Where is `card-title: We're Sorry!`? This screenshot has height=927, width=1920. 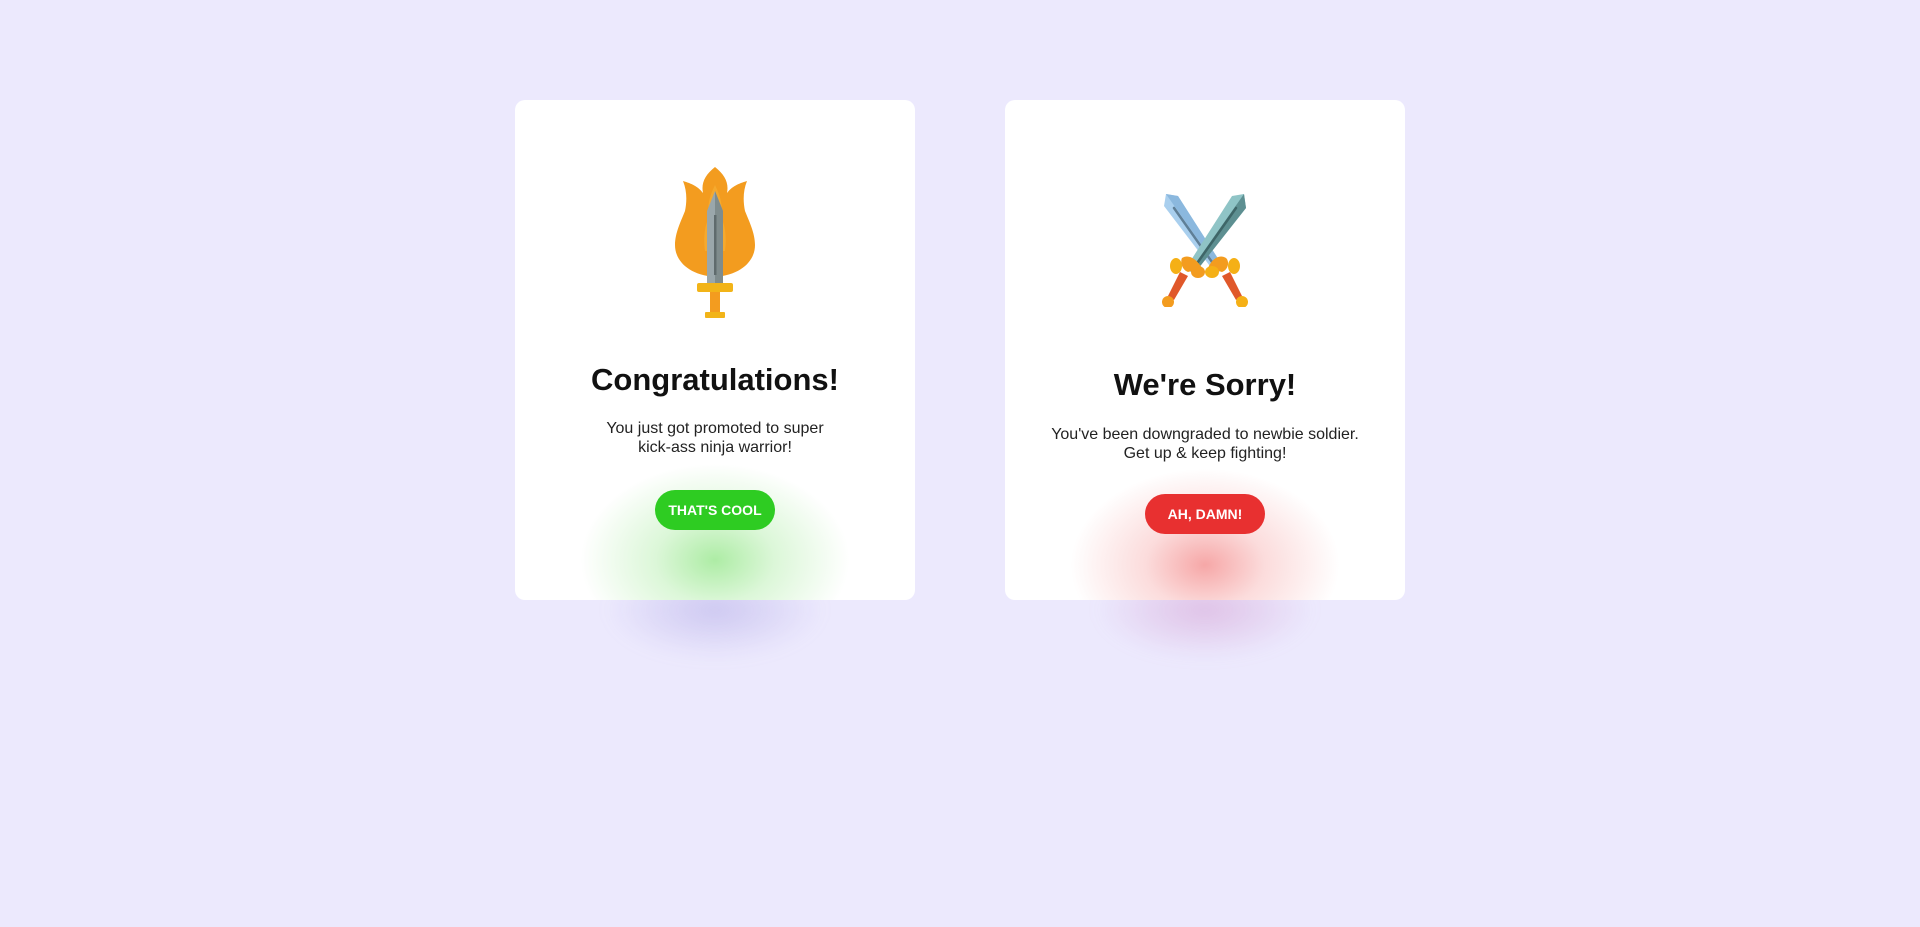
card-title: We're Sorry! is located at coordinates (1205, 384).